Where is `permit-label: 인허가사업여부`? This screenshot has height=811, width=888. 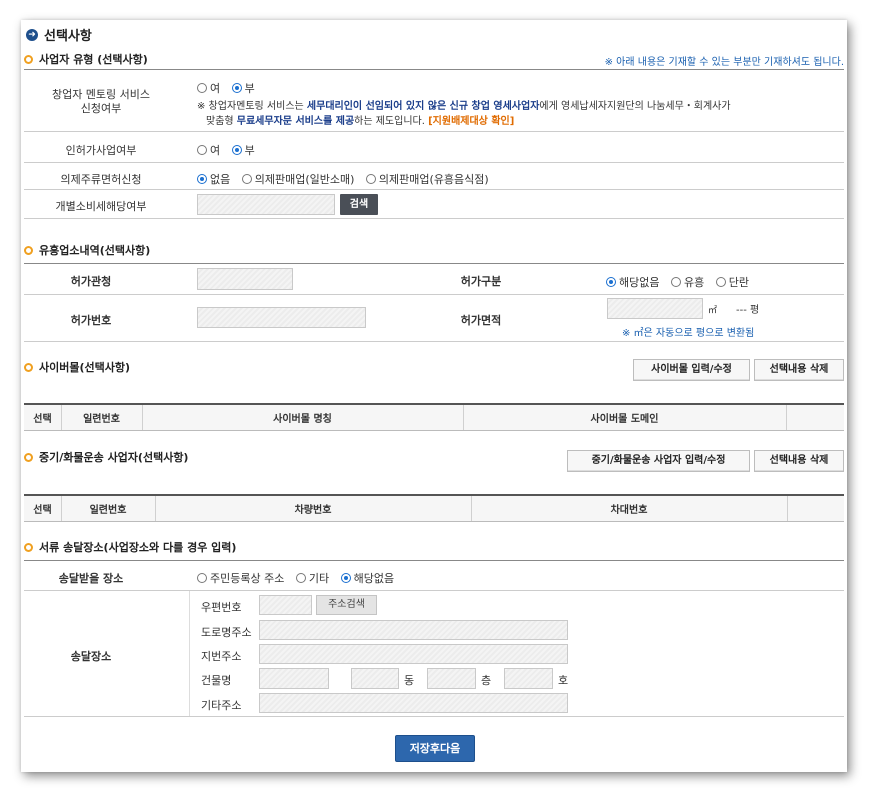 permit-label: 인허가사업여부 is located at coordinates (101, 150).